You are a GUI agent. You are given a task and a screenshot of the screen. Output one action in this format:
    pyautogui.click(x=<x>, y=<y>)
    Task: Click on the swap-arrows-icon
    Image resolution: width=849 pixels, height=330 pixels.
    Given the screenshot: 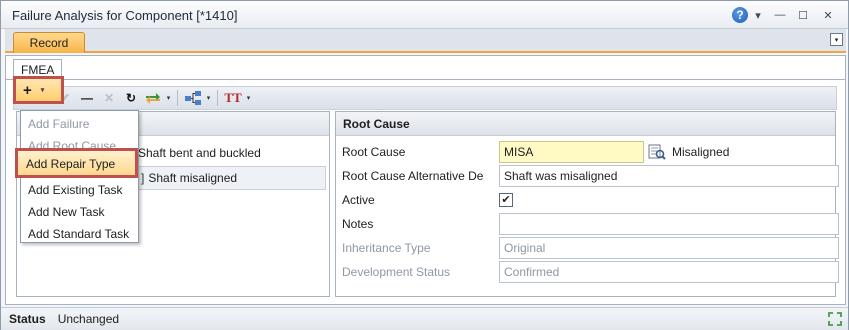 What is the action you would take?
    pyautogui.click(x=153, y=98)
    